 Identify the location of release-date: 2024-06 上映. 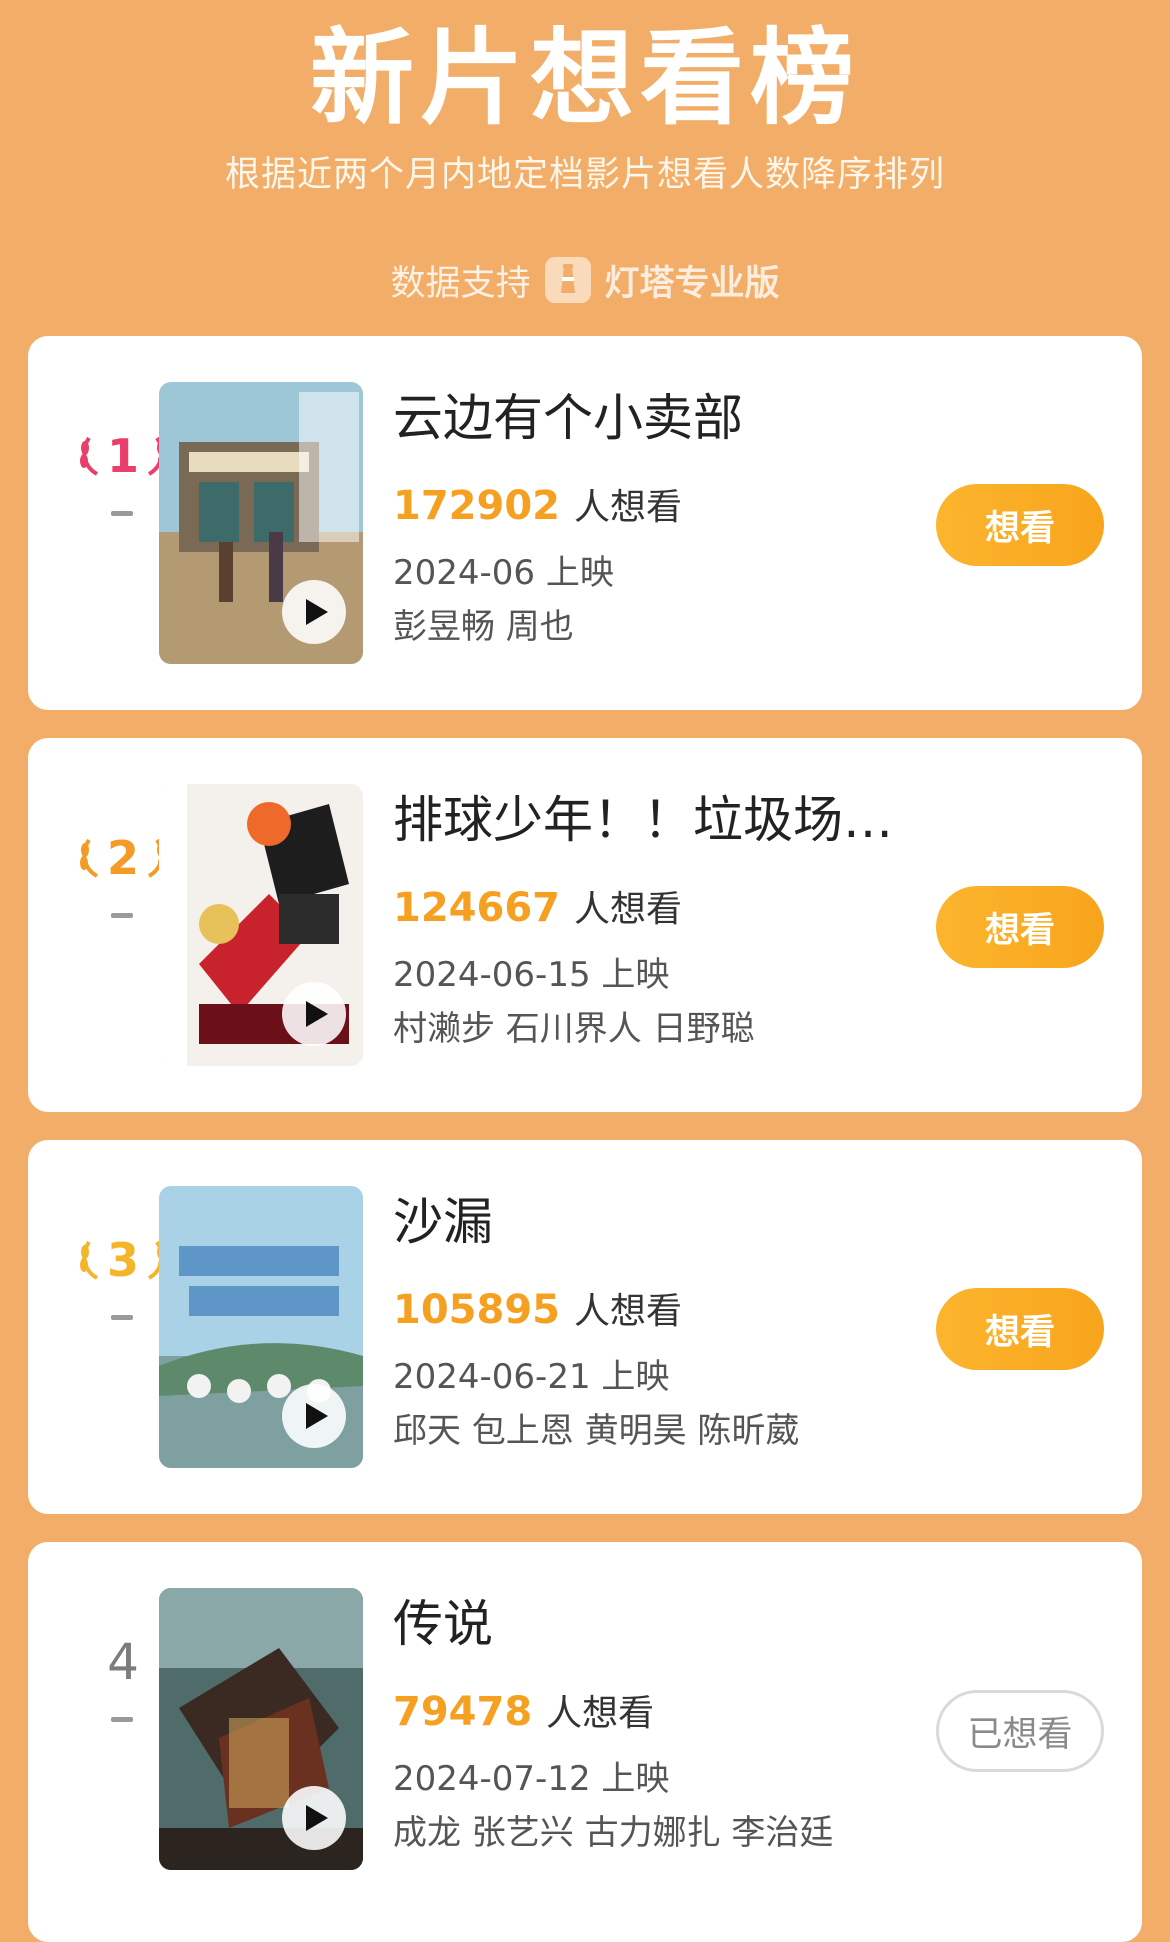
(503, 573).